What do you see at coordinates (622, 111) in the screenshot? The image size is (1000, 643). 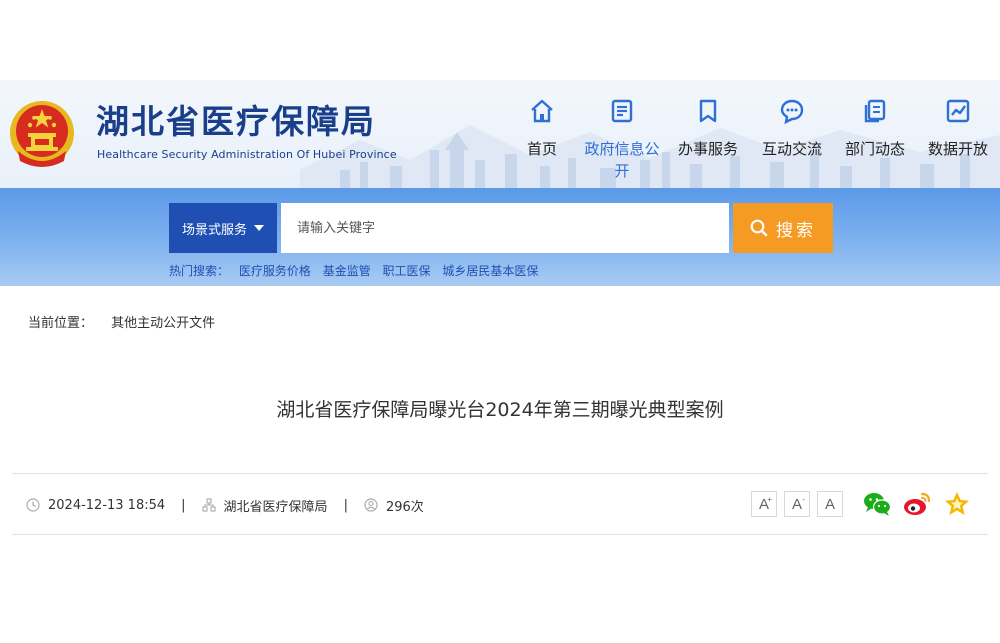 I see `document-icon` at bounding box center [622, 111].